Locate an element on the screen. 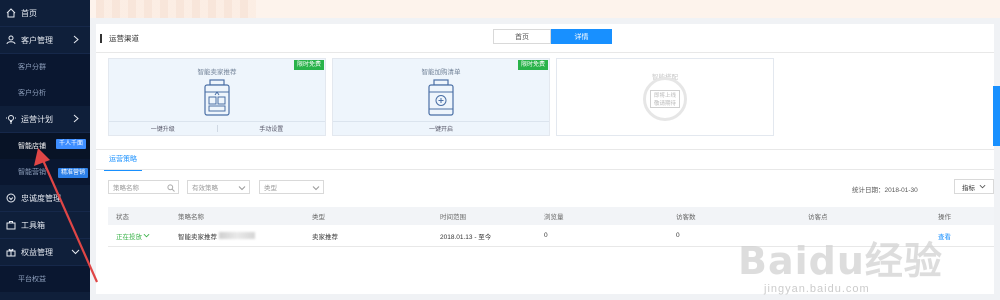 The width and height of the screenshot is (1000, 300). side-float-tab is located at coordinates (996, 116).